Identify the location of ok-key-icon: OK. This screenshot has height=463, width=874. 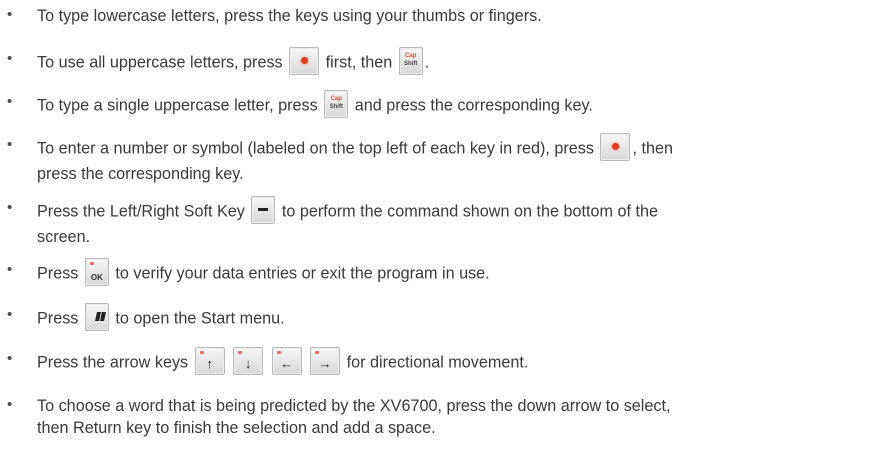
(96, 272).